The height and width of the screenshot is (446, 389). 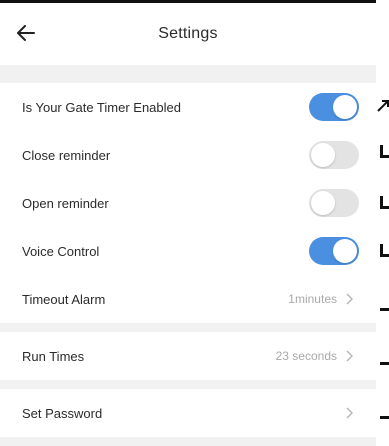 I want to click on app-header: Settings, so click(x=188, y=34).